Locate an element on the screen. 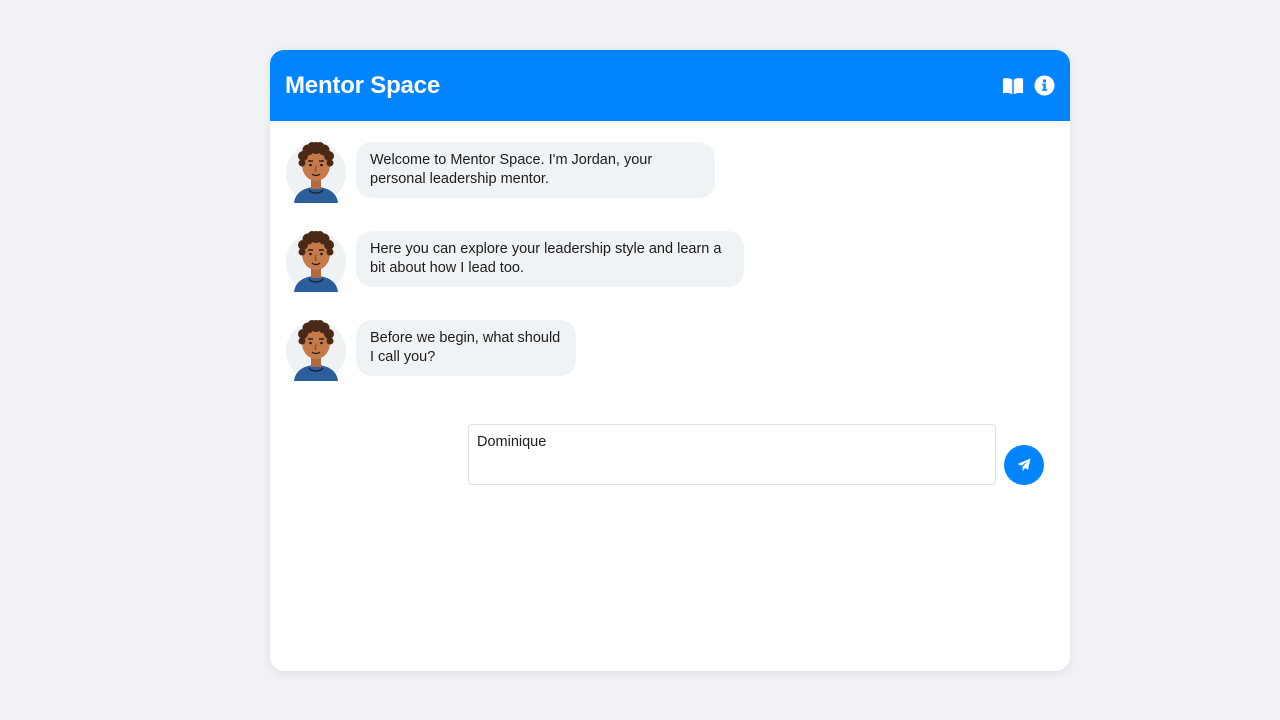 The height and width of the screenshot is (720, 1280). message-bubble: Before we begin, what should I call you? is located at coordinates (466, 348).